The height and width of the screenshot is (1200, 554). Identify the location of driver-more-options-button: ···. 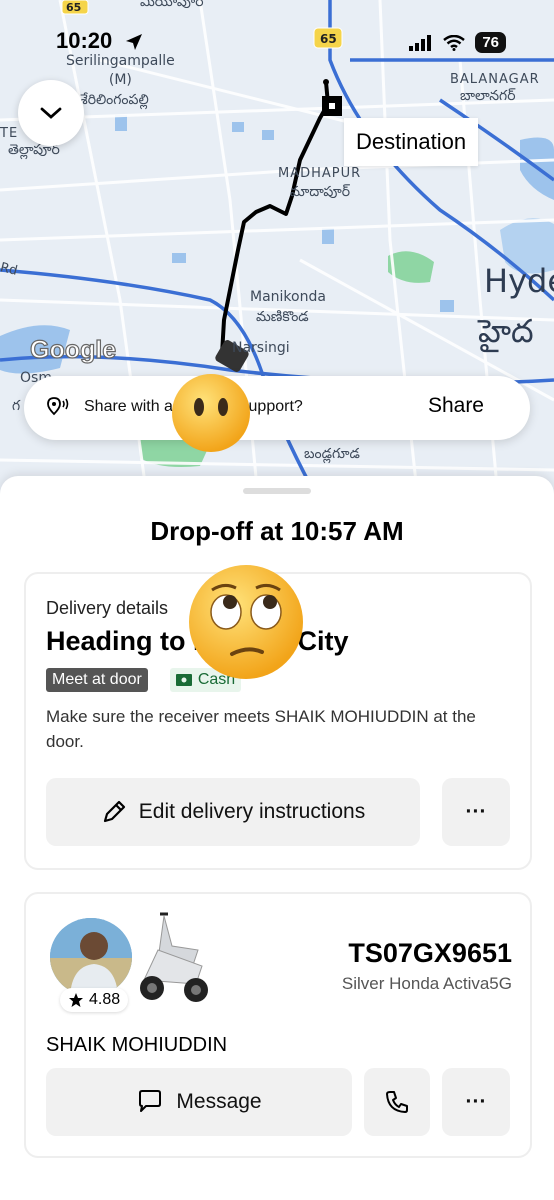
(476, 1102).